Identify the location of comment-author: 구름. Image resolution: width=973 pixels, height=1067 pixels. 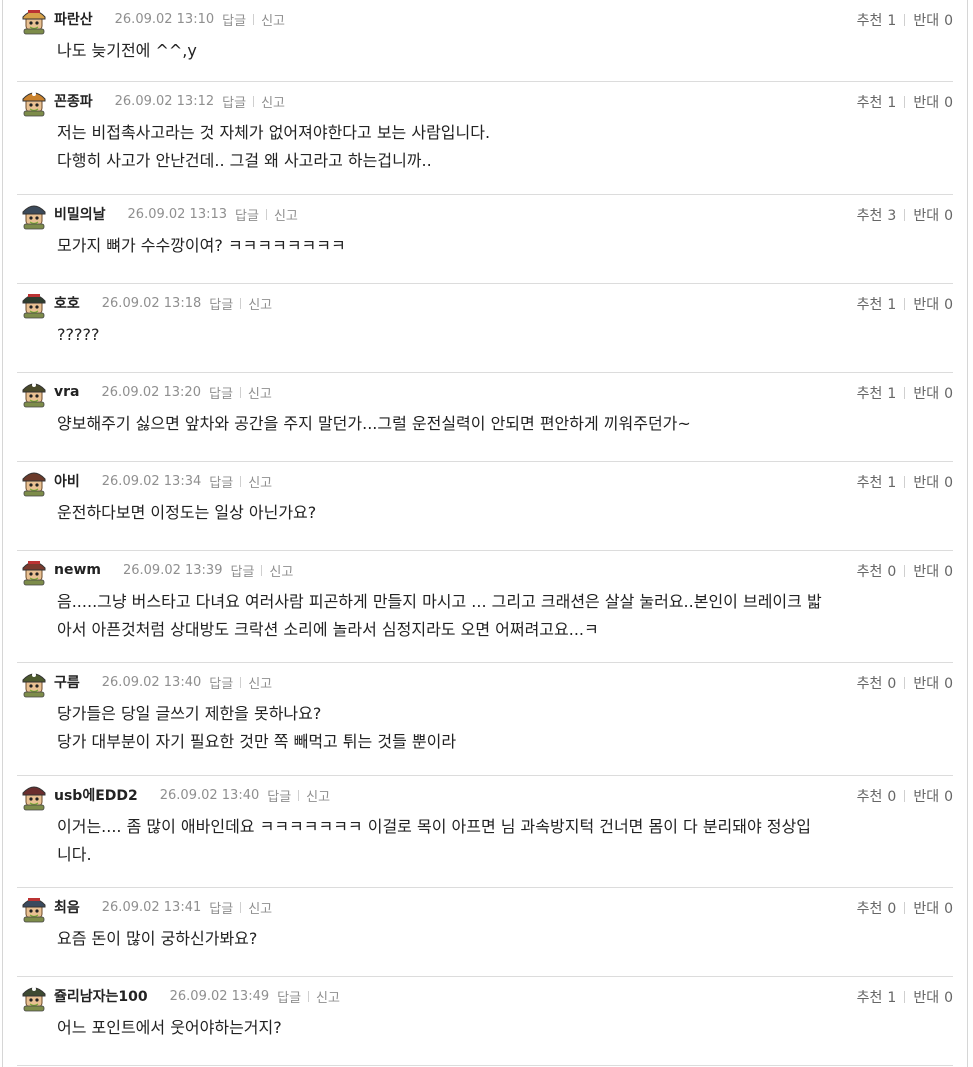
(67, 682).